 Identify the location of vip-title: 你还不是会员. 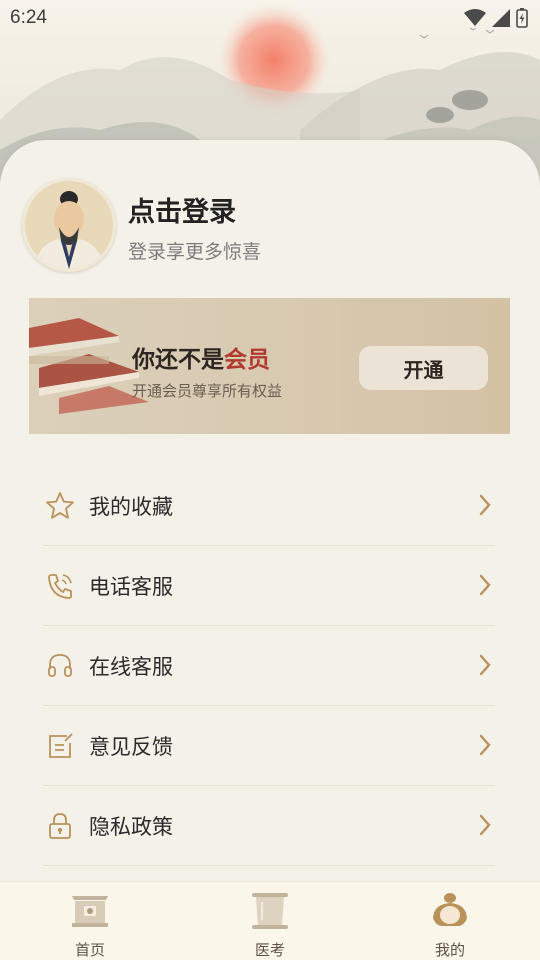
(201, 357).